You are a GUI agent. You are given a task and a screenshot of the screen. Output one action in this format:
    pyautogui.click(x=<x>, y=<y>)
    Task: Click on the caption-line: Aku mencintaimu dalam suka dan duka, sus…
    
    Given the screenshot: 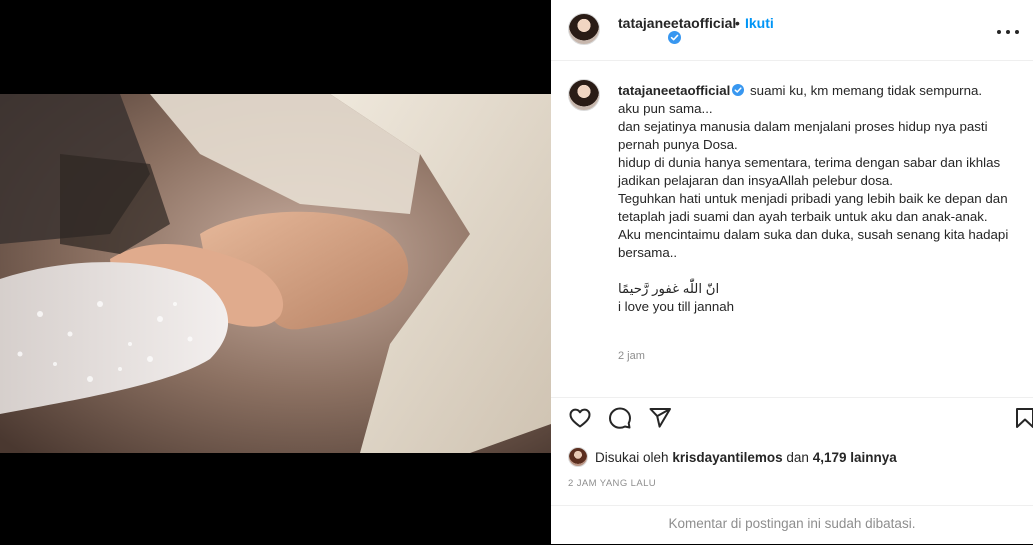 What is the action you would take?
    pyautogui.click(x=813, y=243)
    